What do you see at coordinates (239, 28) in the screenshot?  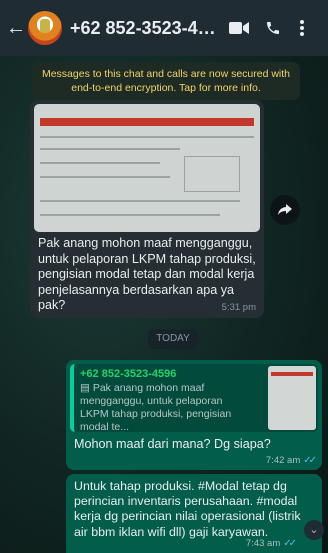 I see `video-call-icon` at bounding box center [239, 28].